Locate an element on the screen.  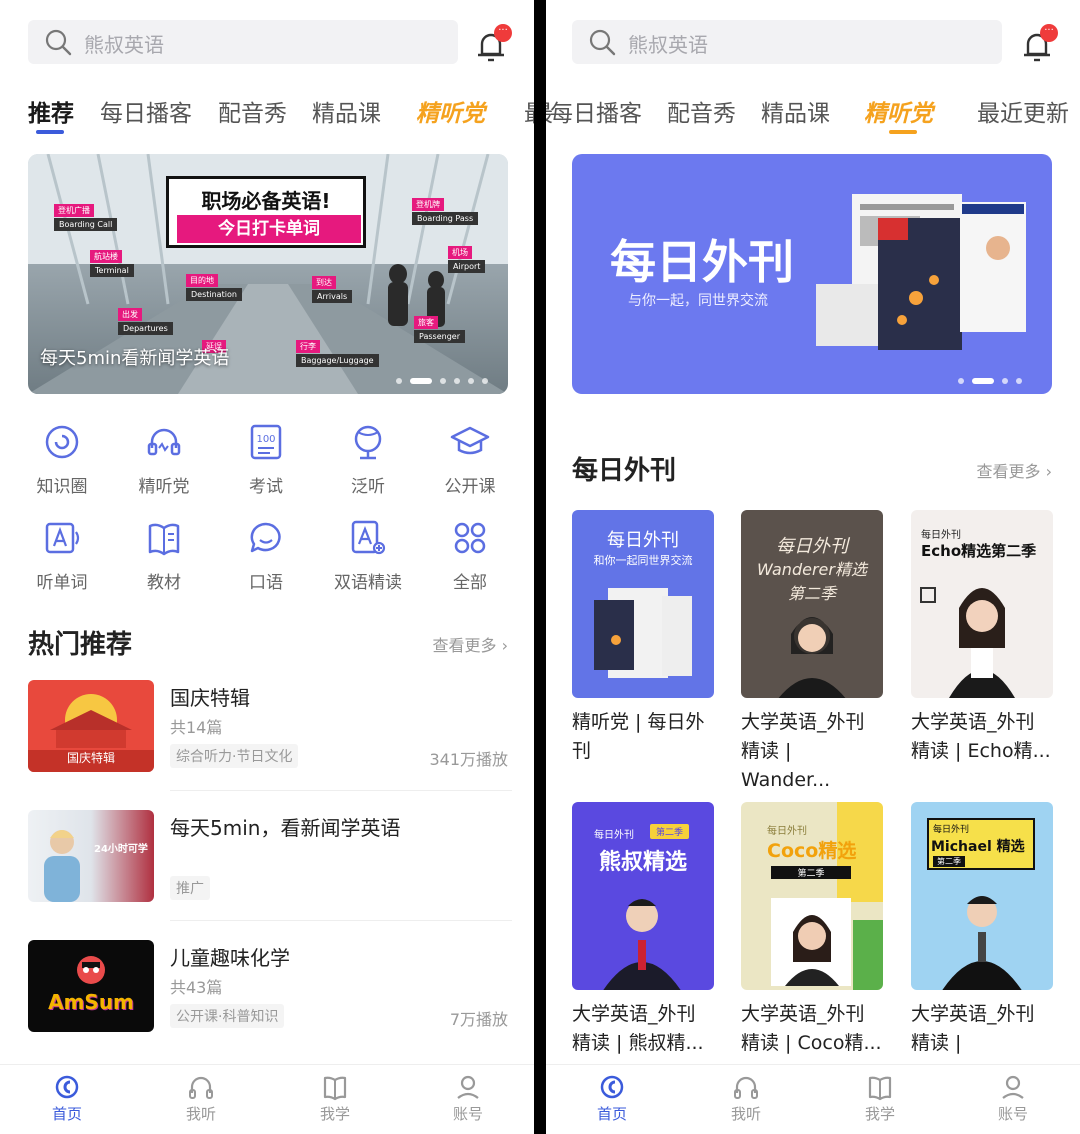
feature-open-course: 公开课 is located at coordinates (470, 459).